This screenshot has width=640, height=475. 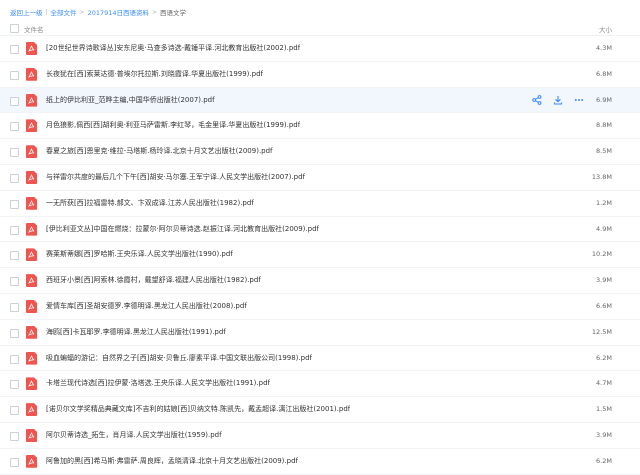 What do you see at coordinates (601, 331) in the screenshot?
I see `file-size: 12.5M` at bounding box center [601, 331].